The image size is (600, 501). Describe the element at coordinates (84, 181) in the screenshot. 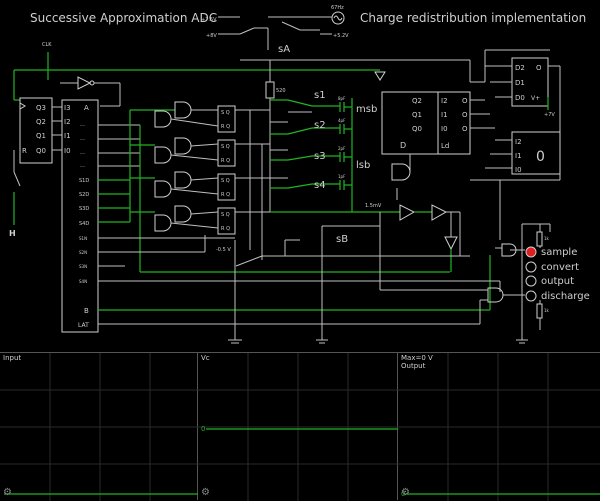

I see `decoder-s1d: S1D` at that location.